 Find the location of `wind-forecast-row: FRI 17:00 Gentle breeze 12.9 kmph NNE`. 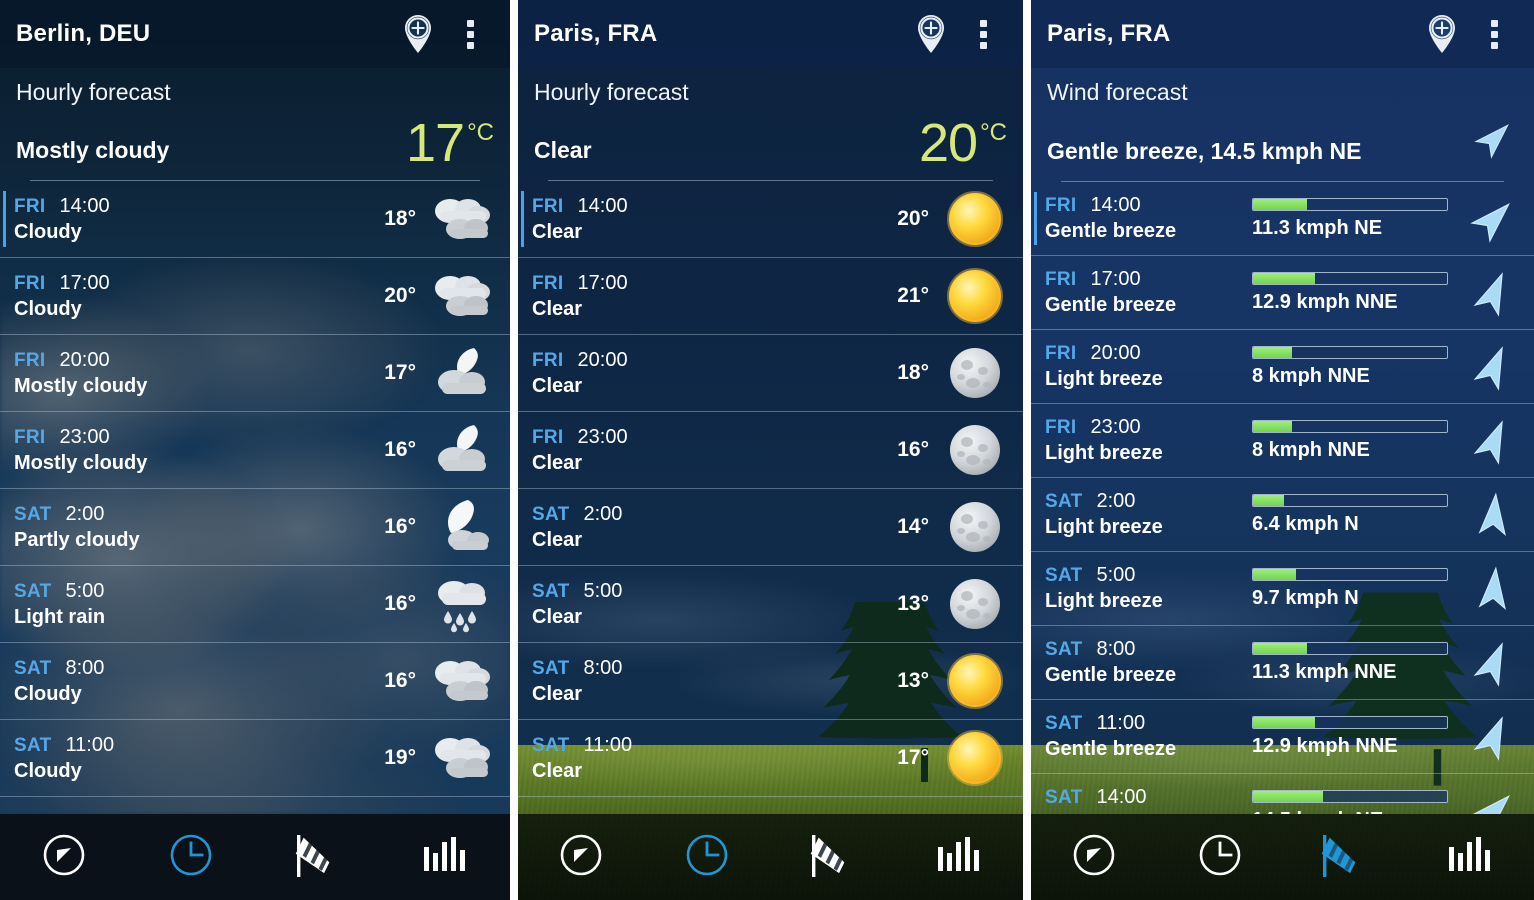

wind-forecast-row: FRI 17:00 Gentle breeze 12.9 kmph NNE is located at coordinates (1282, 293).